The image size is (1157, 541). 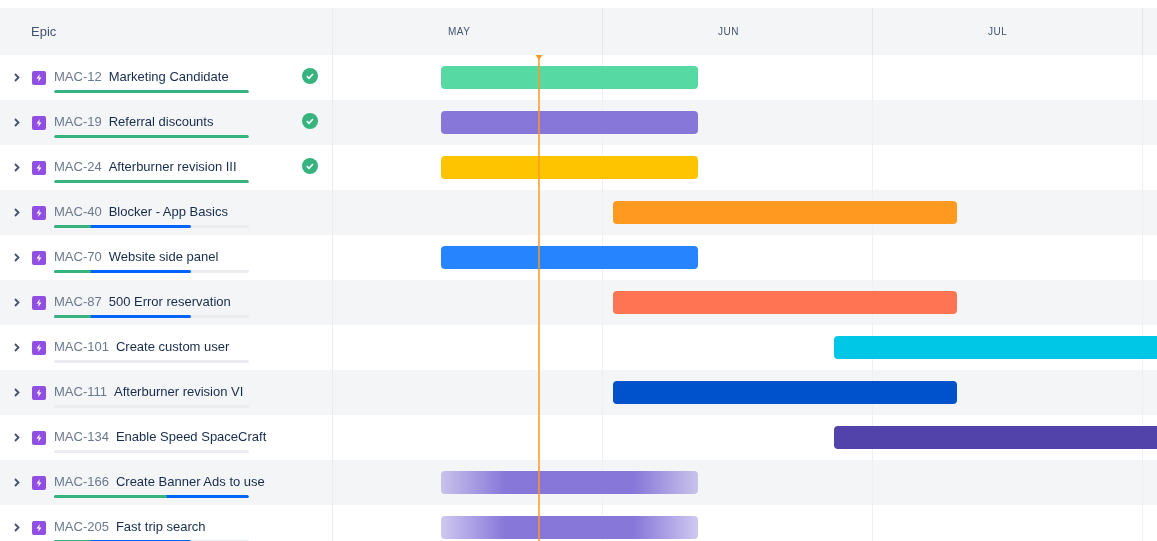 I want to click on epic-title: Website side panel, so click(x=163, y=256).